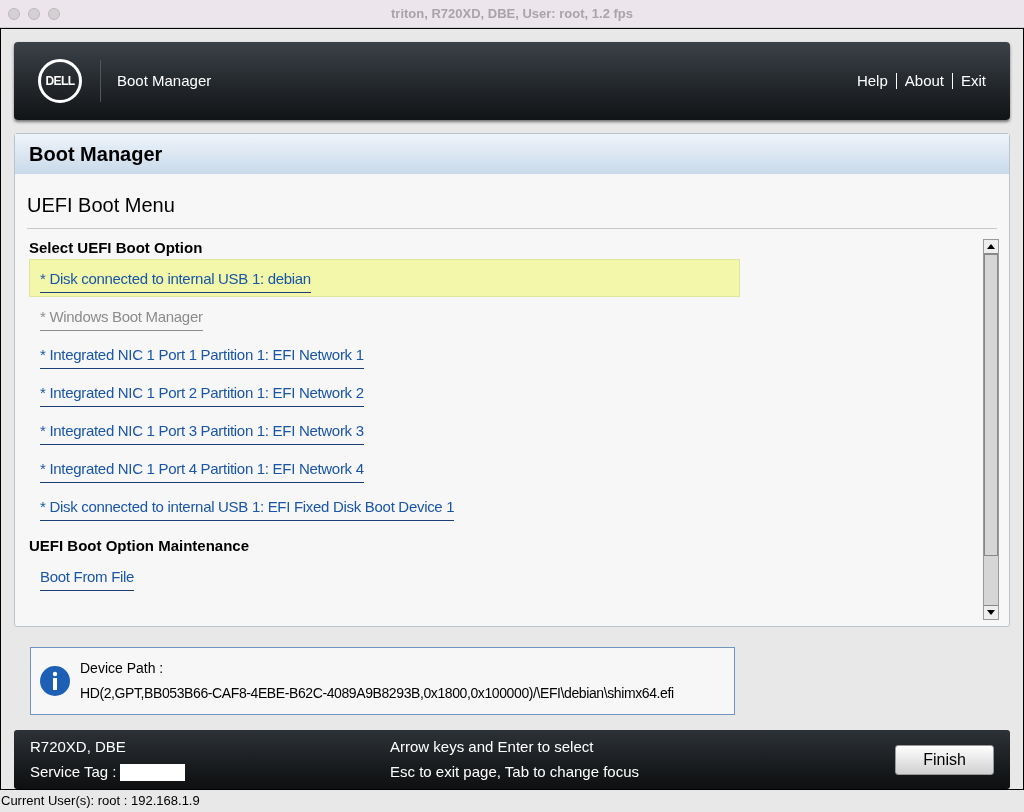 The image size is (1024, 812). I want to click on system-model: R720XD, DBE, so click(78, 746).